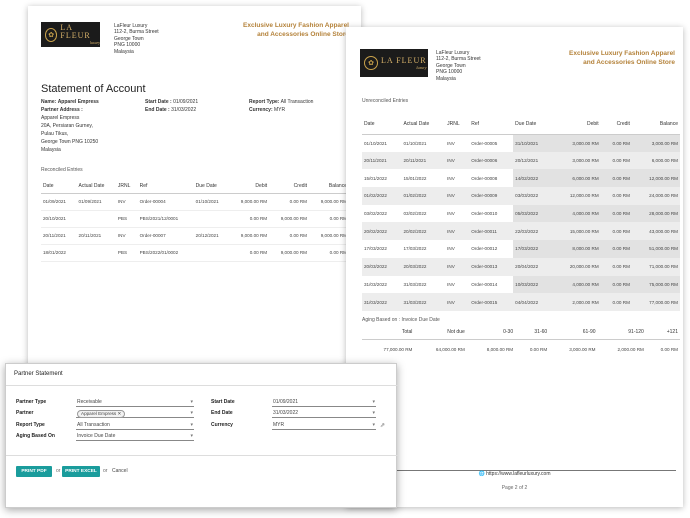 The image size is (690, 518). I want to click on external-link-icon: ⇗, so click(382, 425).